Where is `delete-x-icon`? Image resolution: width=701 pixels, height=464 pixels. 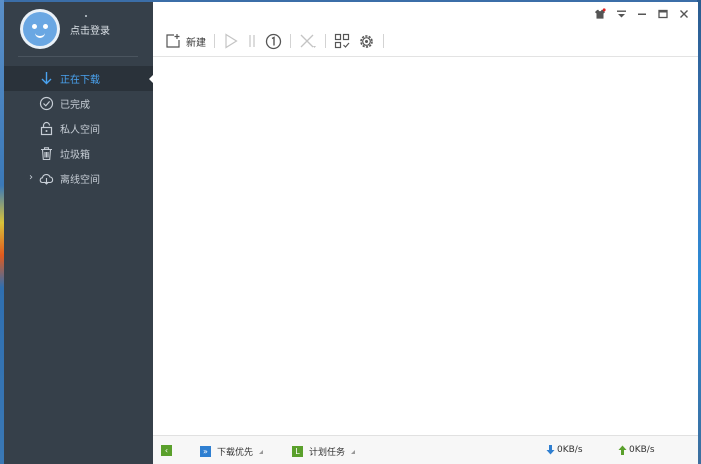 delete-x-icon is located at coordinates (308, 41).